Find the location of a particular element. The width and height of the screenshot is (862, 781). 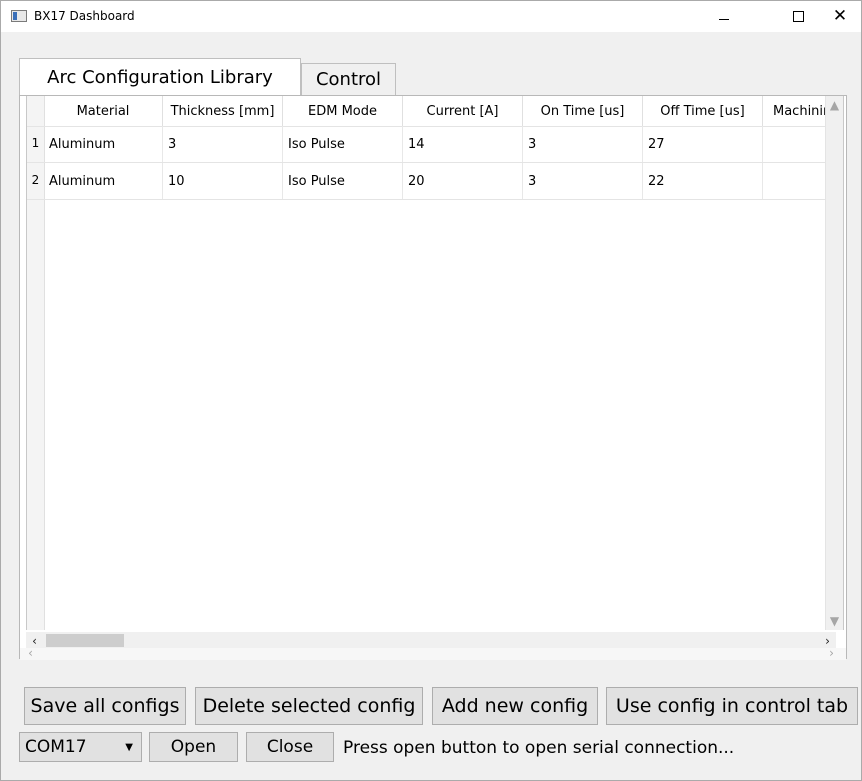

add-new-config-button: Add new config is located at coordinates (515, 706).